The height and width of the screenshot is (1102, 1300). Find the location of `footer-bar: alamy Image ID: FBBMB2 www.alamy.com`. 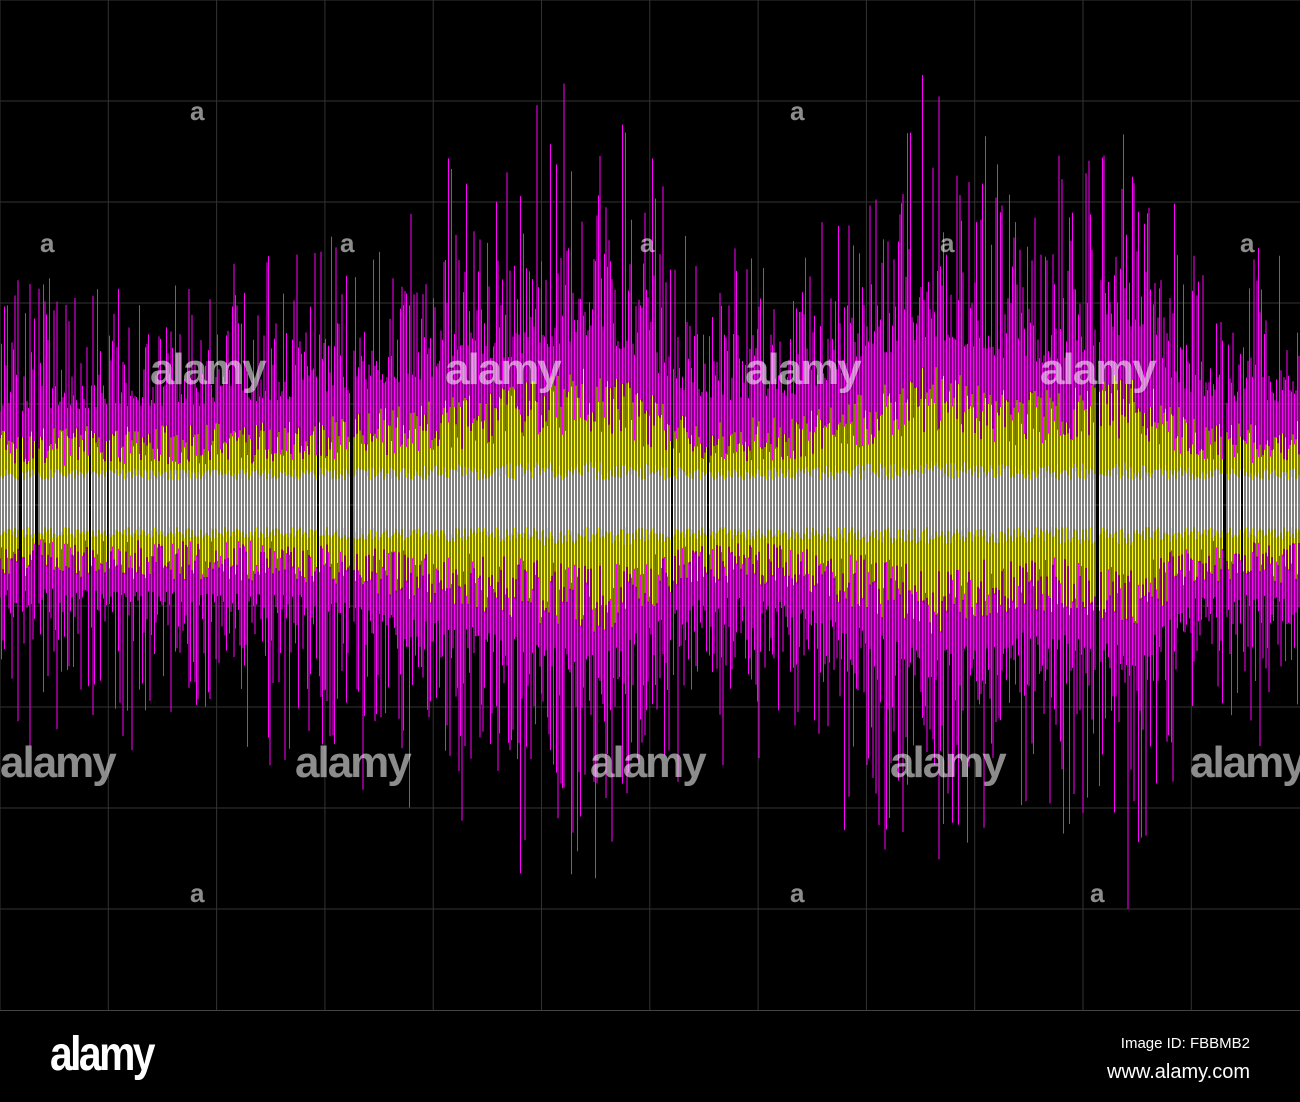

footer-bar: alamy Image ID: FBBMB2 www.alamy.com is located at coordinates (650, 1056).